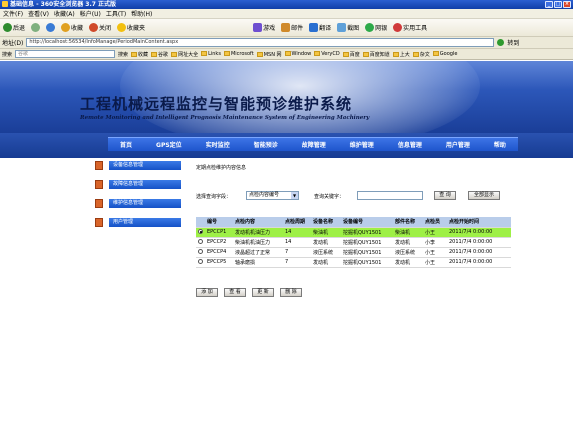 This screenshot has width=573, height=431. What do you see at coordinates (567, 4) in the screenshot?
I see `close-button: ×` at bounding box center [567, 4].